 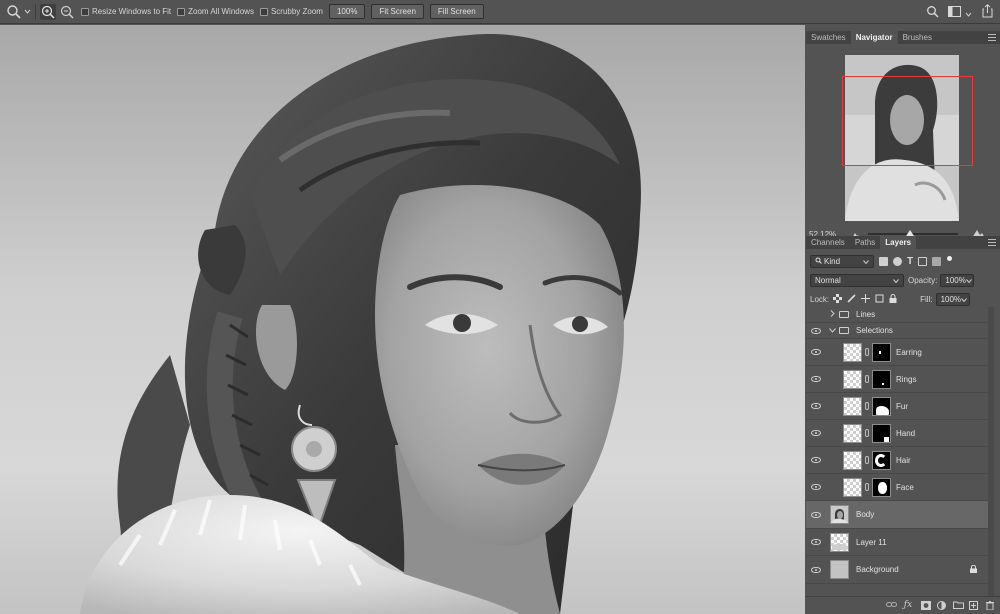 I want to click on layers-scrollbar, so click(x=991, y=452).